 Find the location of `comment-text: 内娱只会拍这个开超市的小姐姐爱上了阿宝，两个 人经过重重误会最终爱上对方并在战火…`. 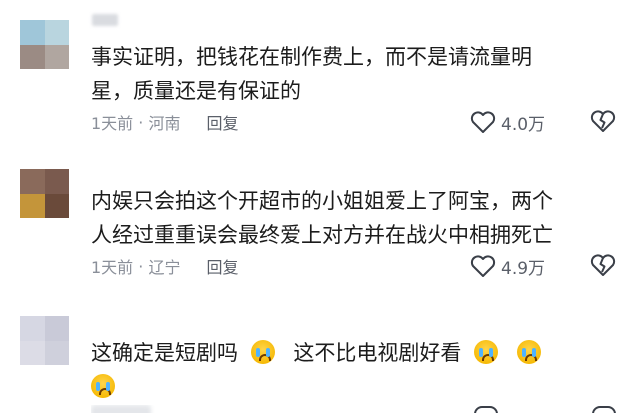

comment-text: 内娱只会拍这个开超市的小姐姐爱上了阿宝，两个 人经过重重误会最终爱上对方并在战火… is located at coordinates (356, 218).